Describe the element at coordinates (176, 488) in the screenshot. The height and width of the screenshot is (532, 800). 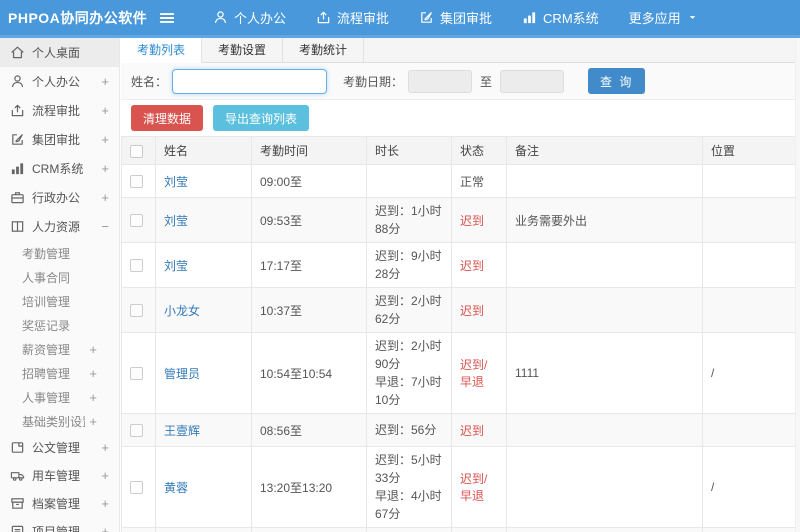
I see `employee-name-link: 黄蓉` at that location.